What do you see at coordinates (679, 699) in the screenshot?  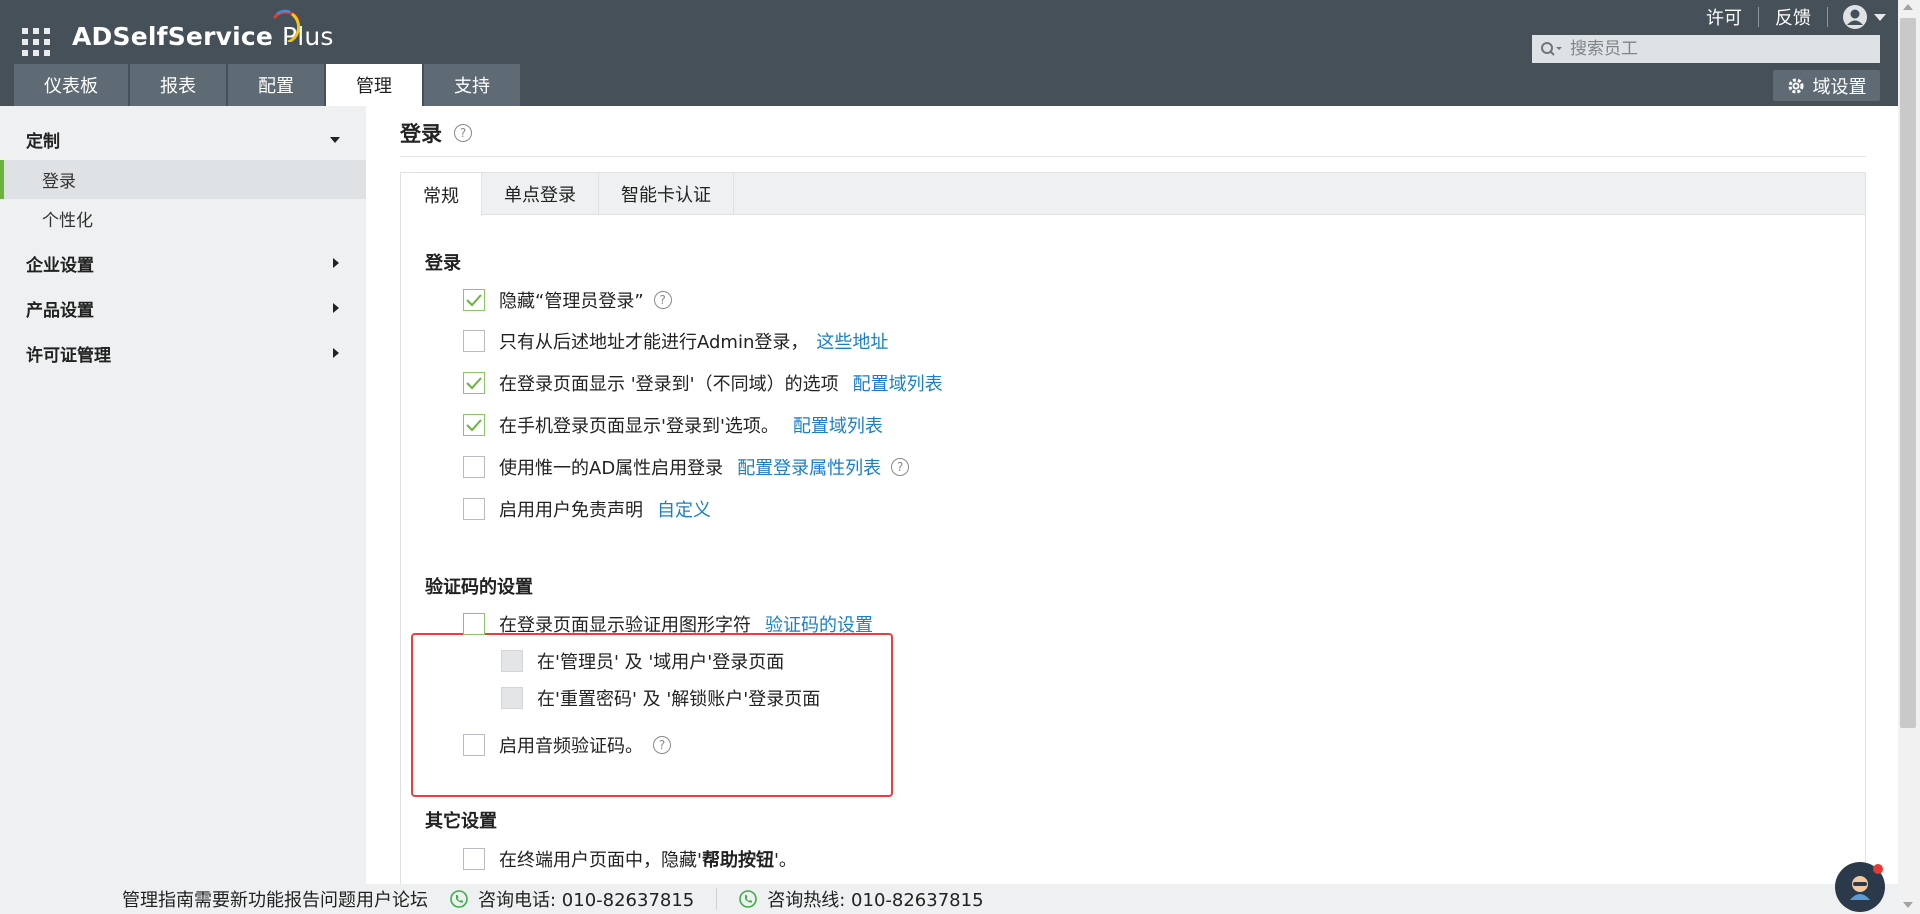 I see `option-label: 在'重置密码' 及 '解锁账户'登录页面` at bounding box center [679, 699].